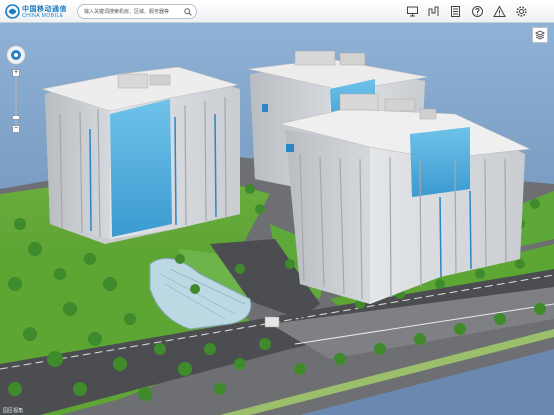  What do you see at coordinates (134, 11) in the screenshot?
I see `search-input` at bounding box center [134, 11].